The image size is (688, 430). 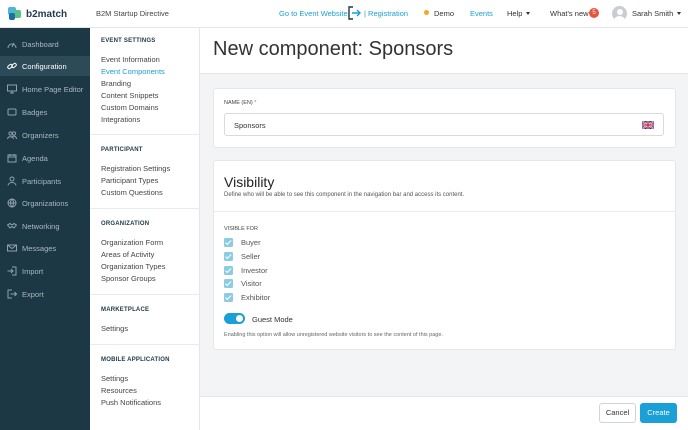 What do you see at coordinates (130, 95) in the screenshot?
I see `menu-item-content-snippets: Content Snippets` at bounding box center [130, 95].